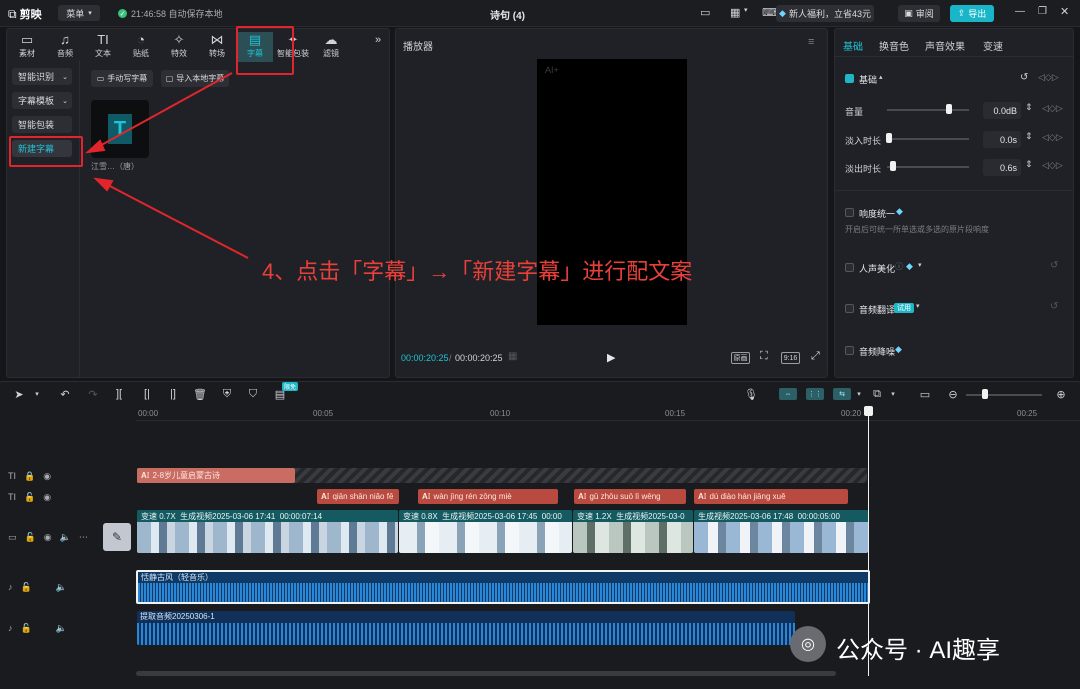 This screenshot has width=1080, height=689. Describe the element at coordinates (158, 516) in the screenshot. I see `video-clip-speed: 变速 0.7X` at that location.